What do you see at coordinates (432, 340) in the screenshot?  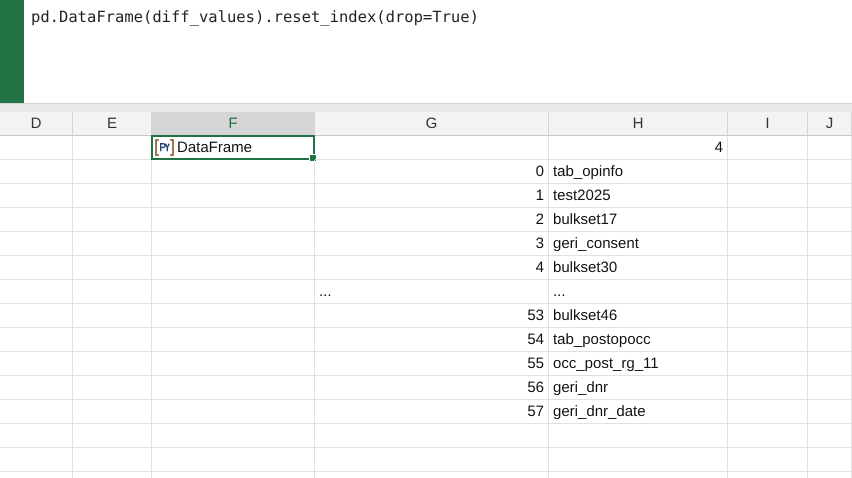 I see `table-cell: 54` at bounding box center [432, 340].